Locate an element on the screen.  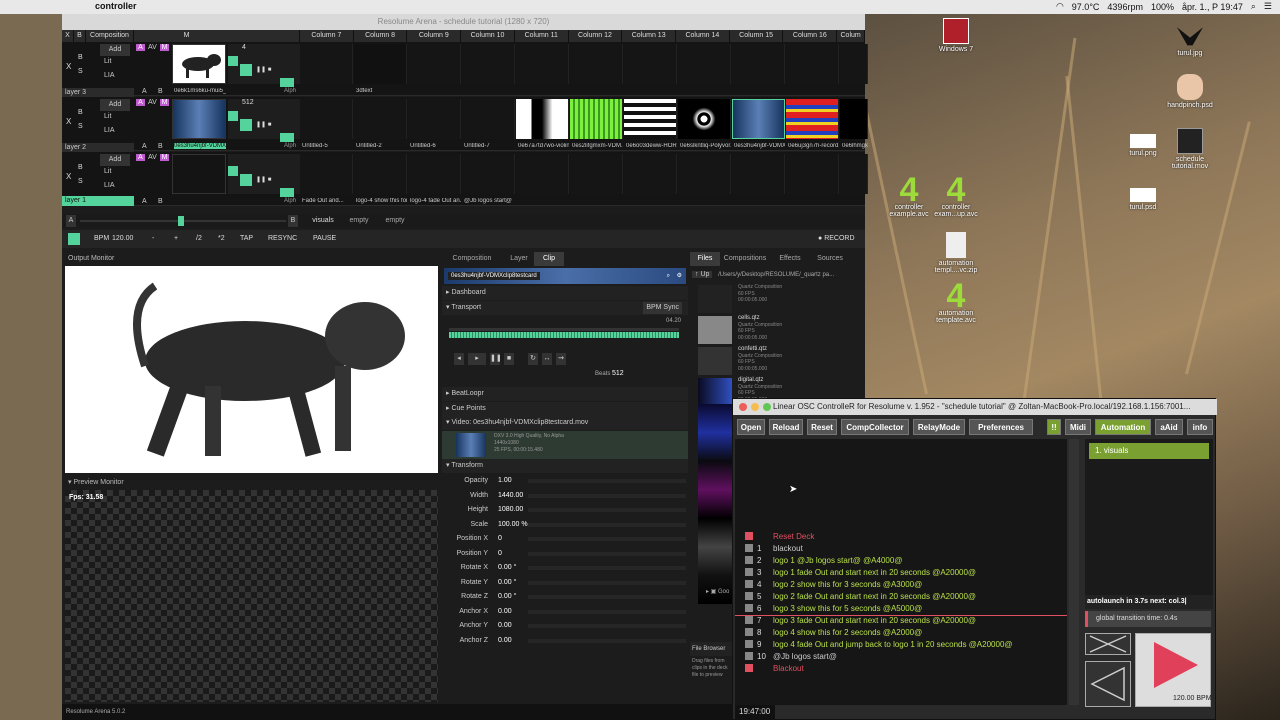
minimize-window-icon is located at coordinates (755, 407).